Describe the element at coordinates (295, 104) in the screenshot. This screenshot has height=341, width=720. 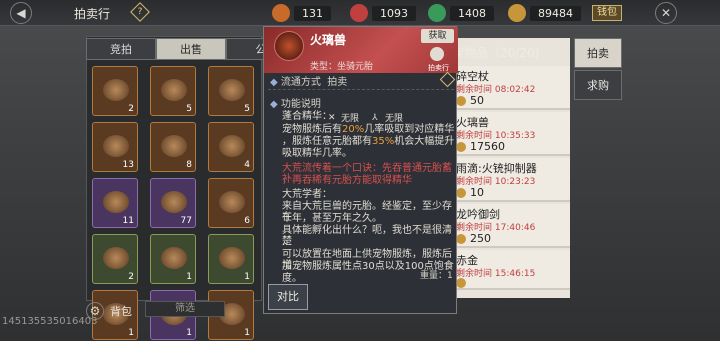
I see `function-title: ◆ 功能说明` at that location.